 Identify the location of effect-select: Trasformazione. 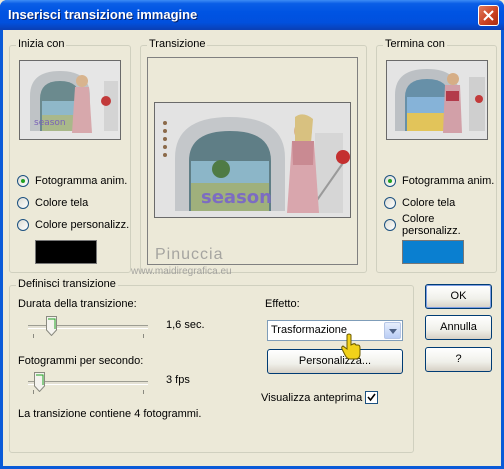
(335, 330).